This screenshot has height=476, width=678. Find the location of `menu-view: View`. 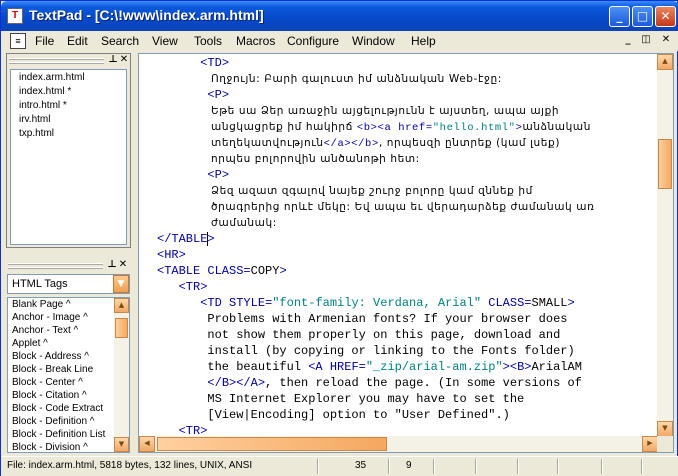

menu-view: View is located at coordinates (165, 41).